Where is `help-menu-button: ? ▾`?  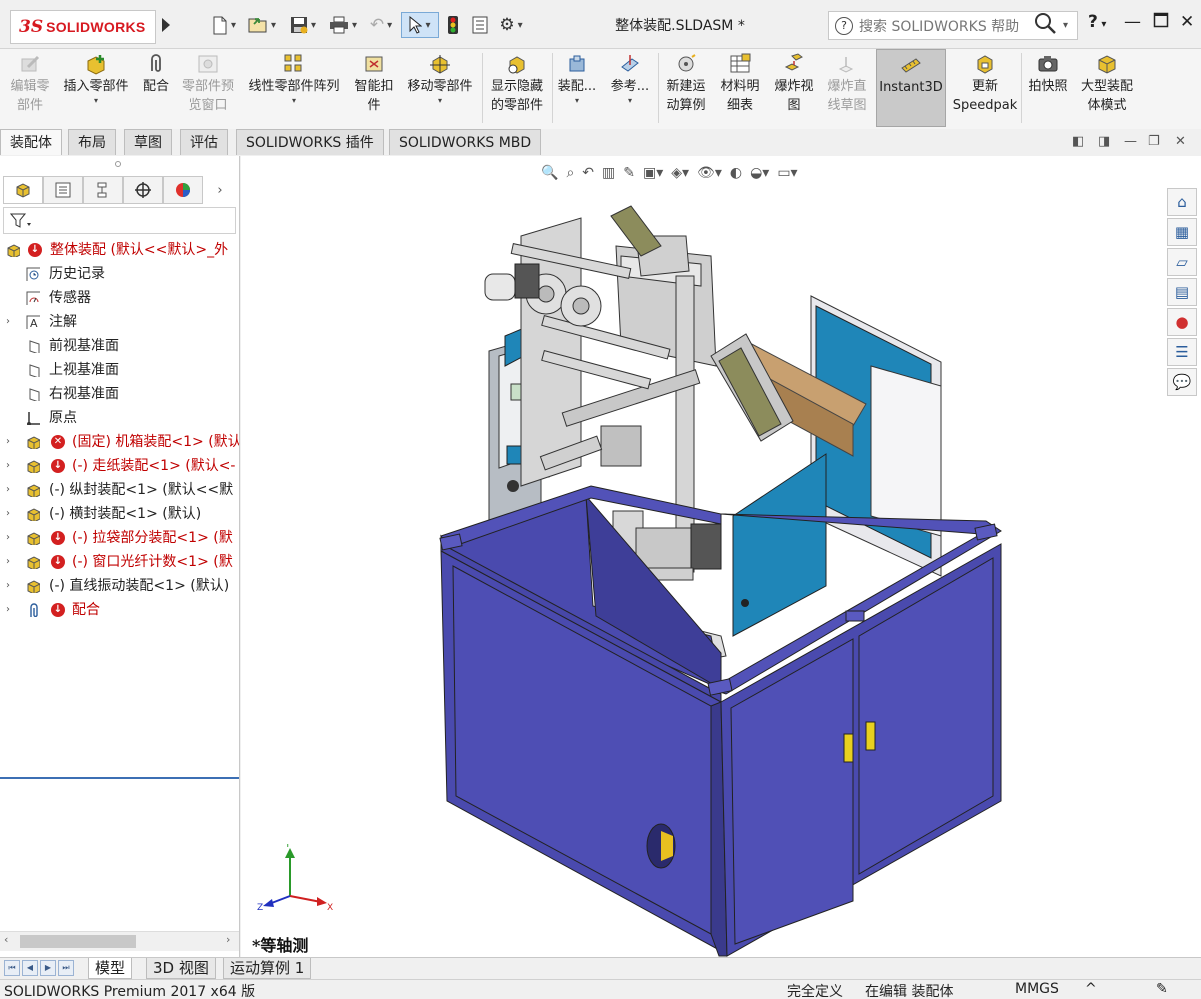
help-menu-button: ? ▾ is located at coordinates (1097, 22).